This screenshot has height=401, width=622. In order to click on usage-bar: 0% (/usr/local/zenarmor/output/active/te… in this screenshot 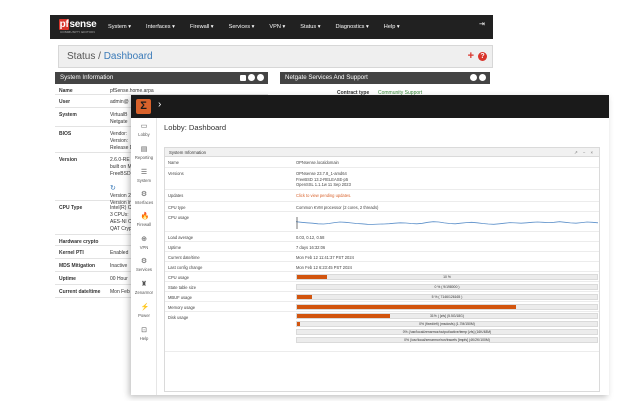, I will do `click(447, 332)`.